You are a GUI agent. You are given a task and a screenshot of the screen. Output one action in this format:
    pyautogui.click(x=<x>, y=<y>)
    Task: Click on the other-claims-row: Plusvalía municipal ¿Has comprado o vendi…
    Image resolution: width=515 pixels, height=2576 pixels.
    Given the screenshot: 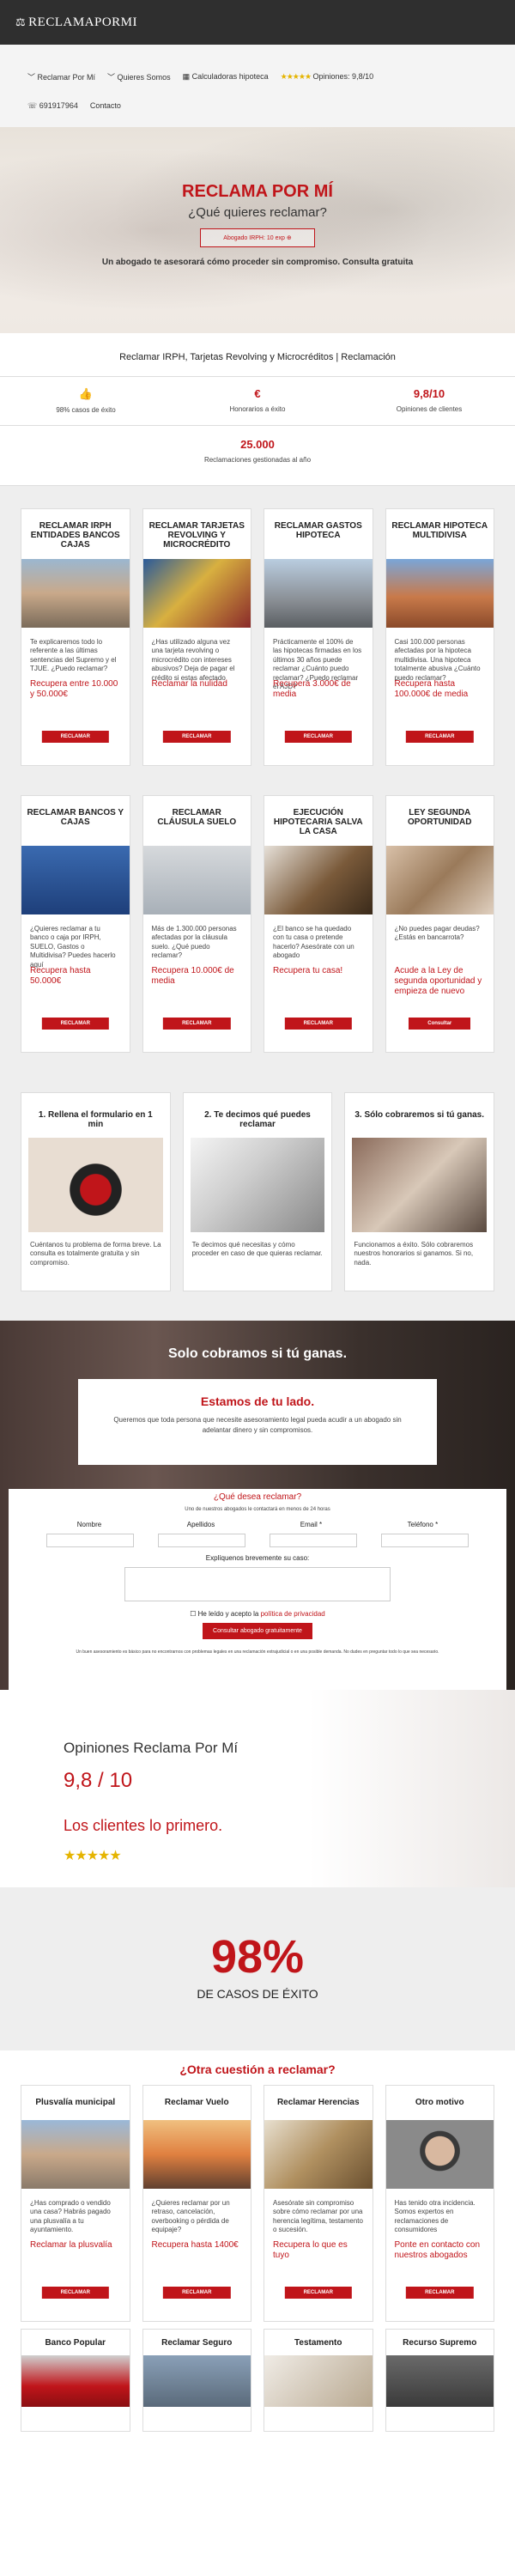 What is the action you would take?
    pyautogui.click(x=257, y=2203)
    